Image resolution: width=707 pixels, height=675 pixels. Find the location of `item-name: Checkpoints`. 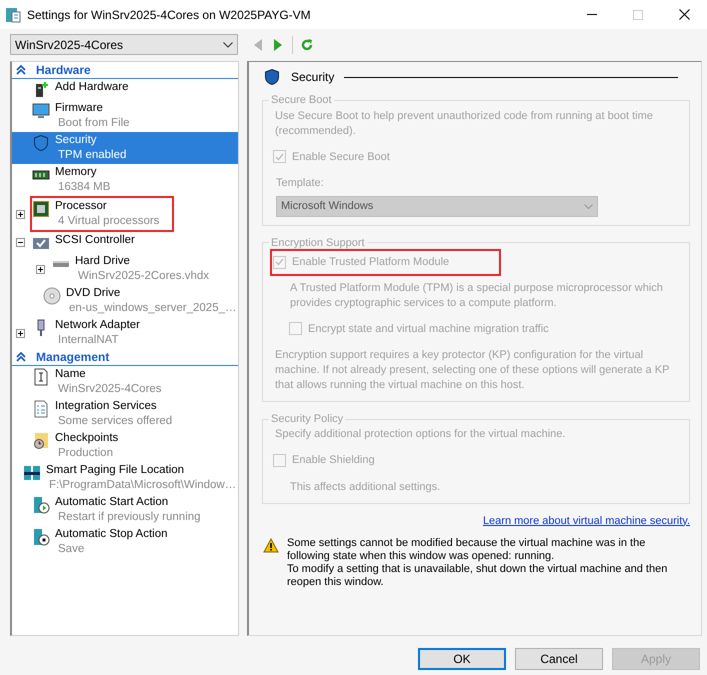

item-name: Checkpoints is located at coordinates (86, 438).